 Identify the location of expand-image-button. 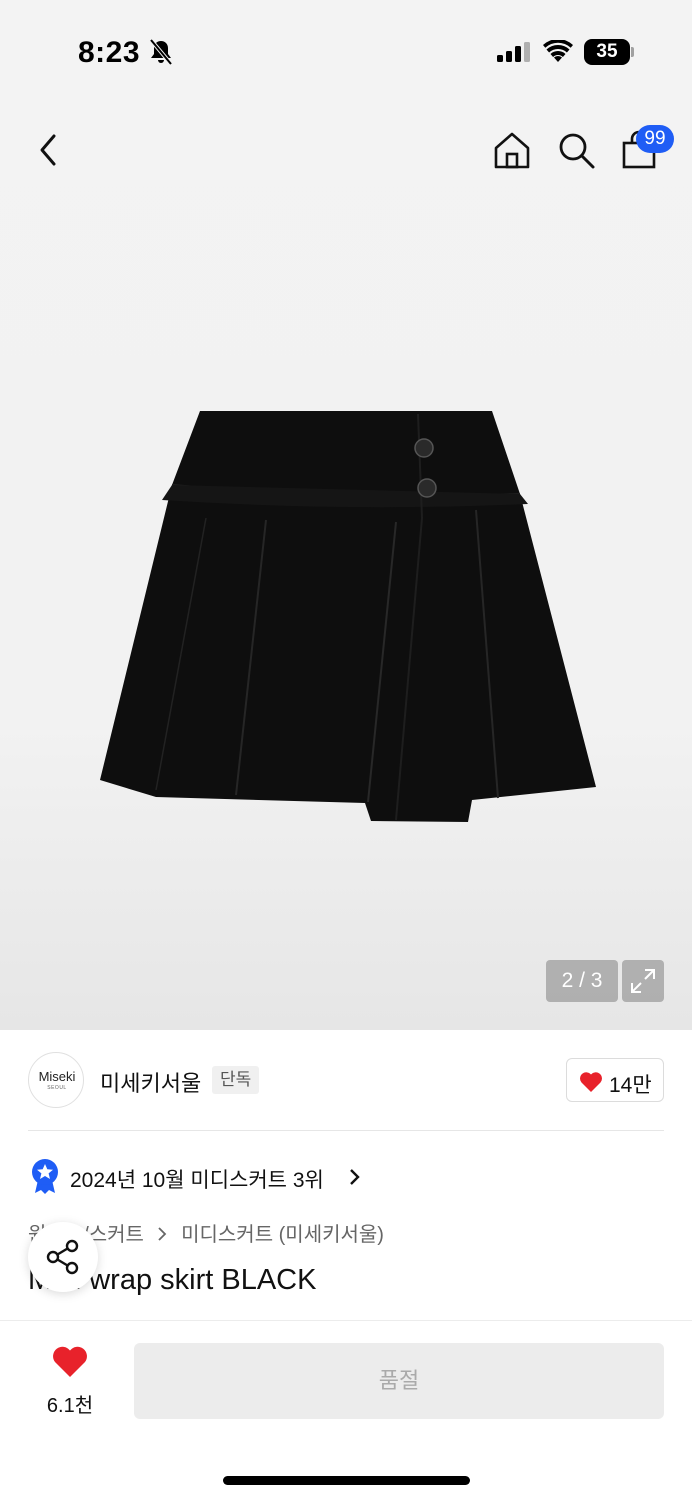
(643, 981).